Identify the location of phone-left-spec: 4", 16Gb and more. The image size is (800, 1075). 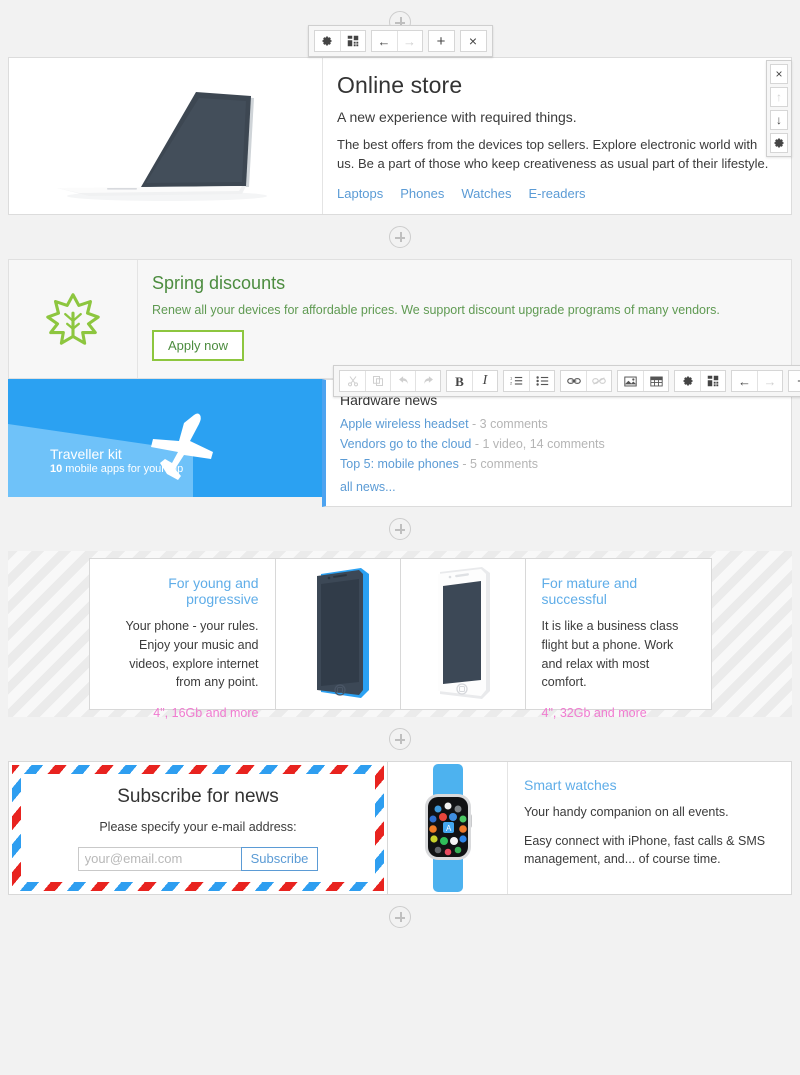
(206, 713).